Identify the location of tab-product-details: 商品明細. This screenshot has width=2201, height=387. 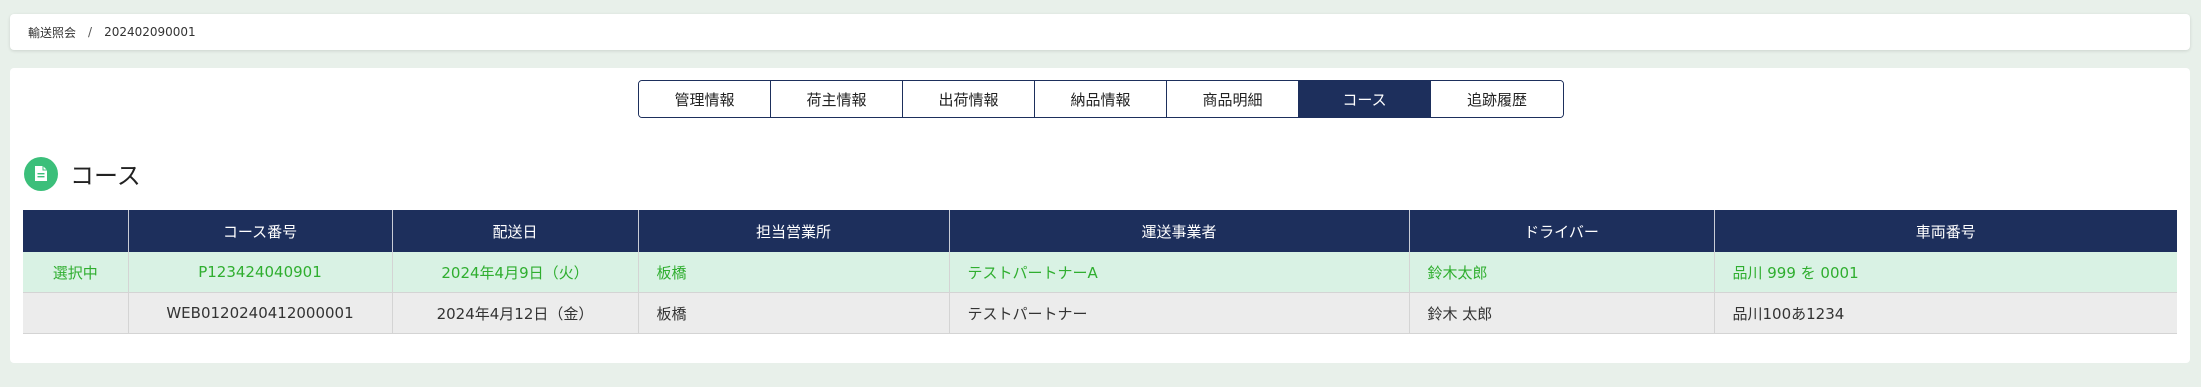
(1233, 99).